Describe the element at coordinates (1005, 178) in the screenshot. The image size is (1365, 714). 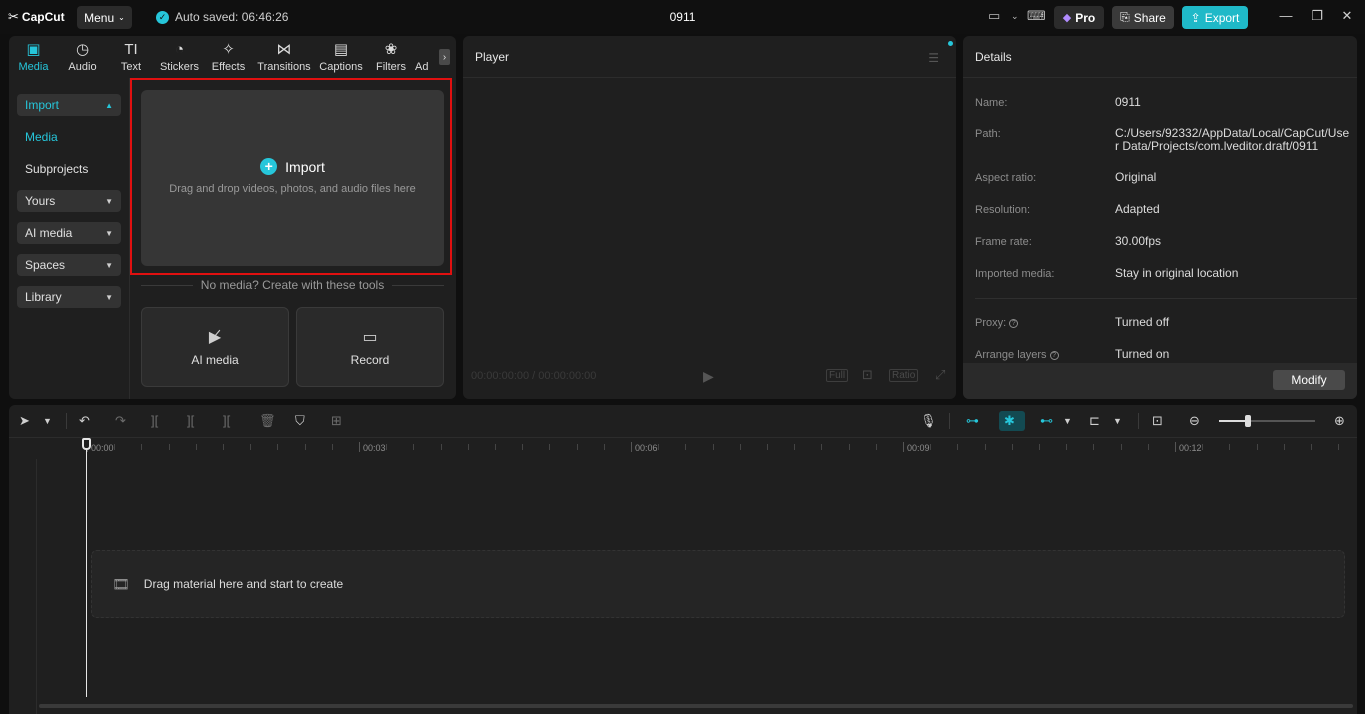
I see `detail-label: Aspect ratio:` at that location.